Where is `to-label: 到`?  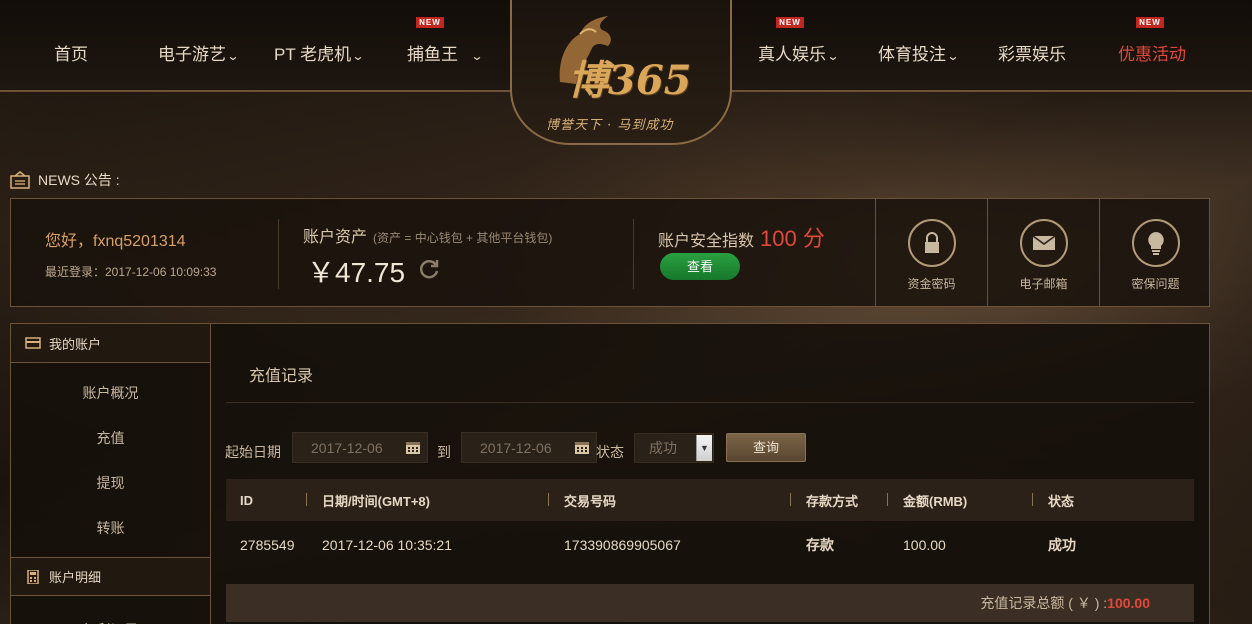 to-label: 到 is located at coordinates (444, 452).